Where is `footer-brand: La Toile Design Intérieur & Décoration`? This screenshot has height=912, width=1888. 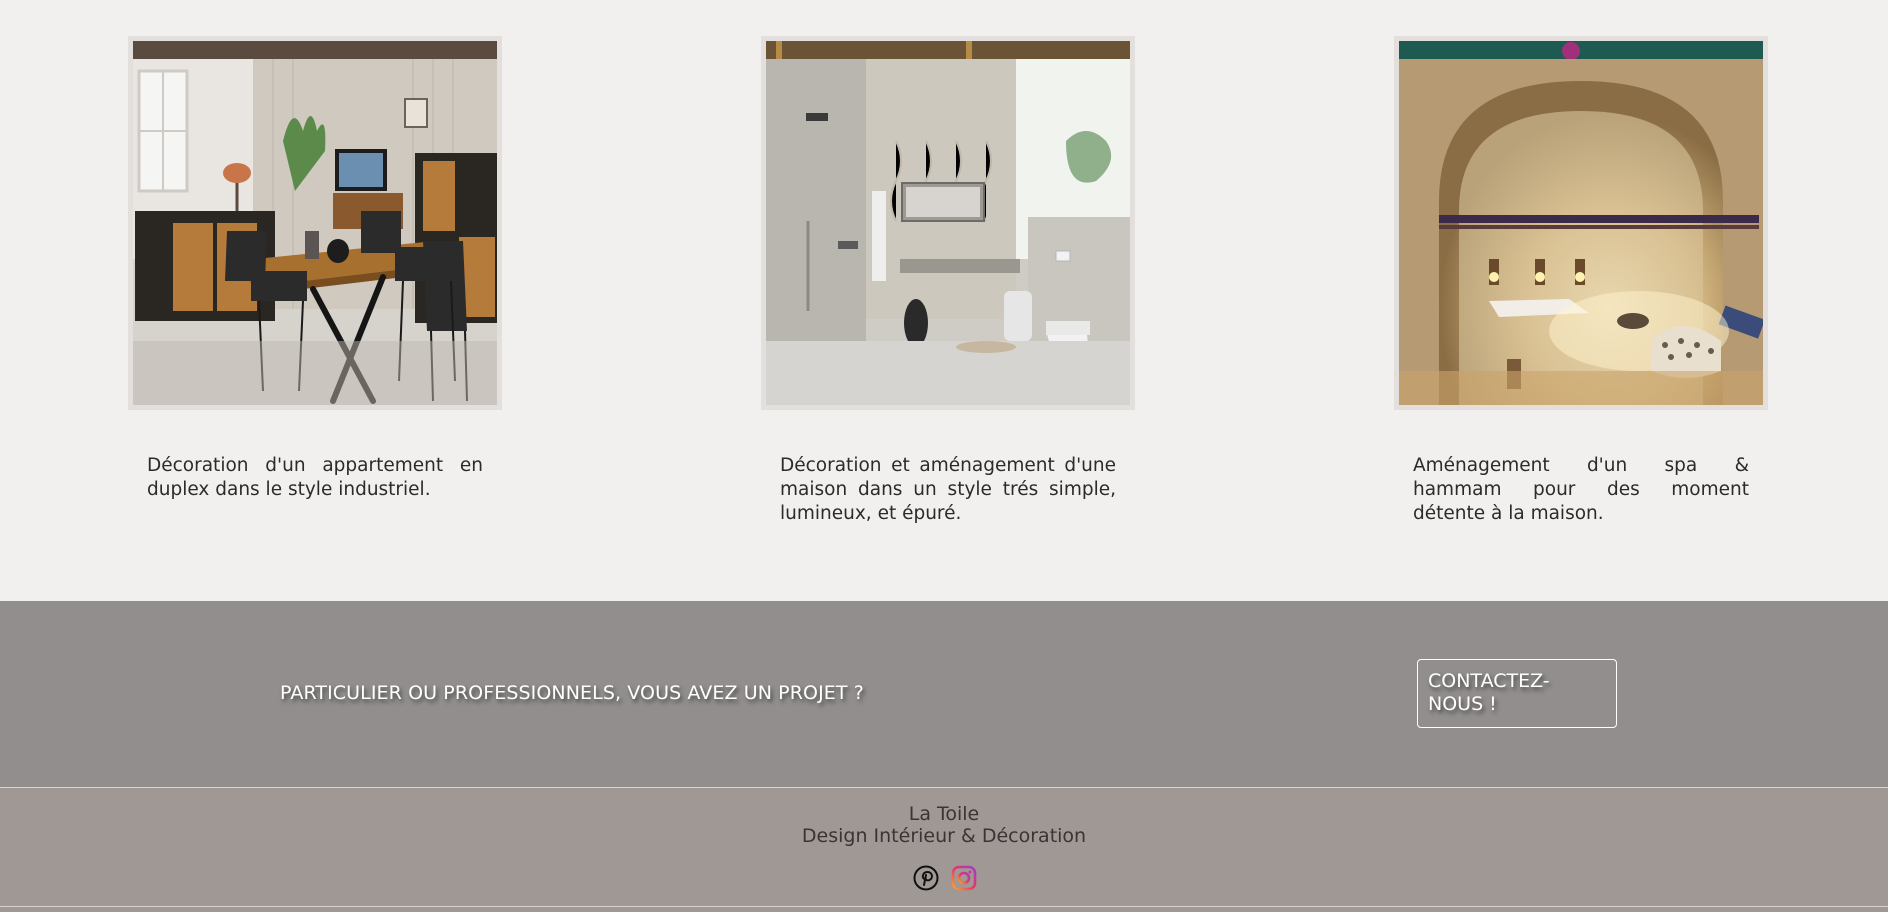
footer-brand: La Toile Design Intérieur & Décoration is located at coordinates (944, 825).